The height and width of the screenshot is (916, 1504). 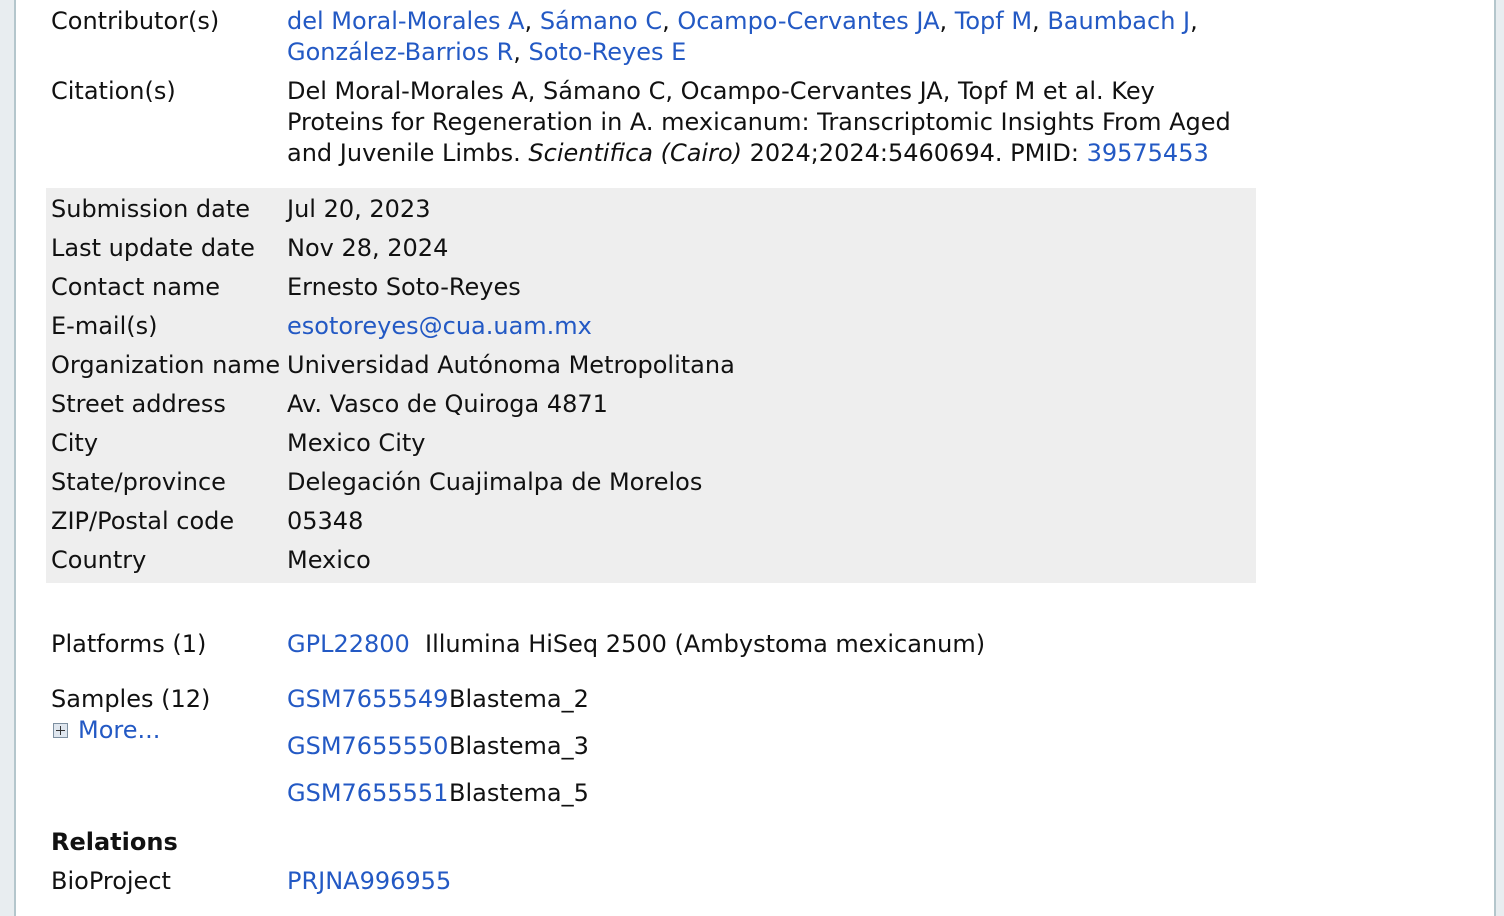 What do you see at coordinates (651, 248) in the screenshot?
I see `last-update-row: Last update date Nov 28, 2024` at bounding box center [651, 248].